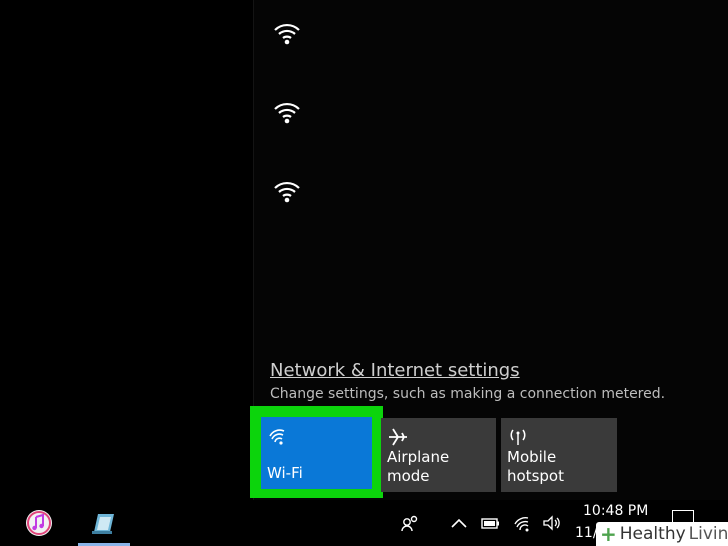  Describe the element at coordinates (39, 523) in the screenshot. I see `itunes-icon` at that location.